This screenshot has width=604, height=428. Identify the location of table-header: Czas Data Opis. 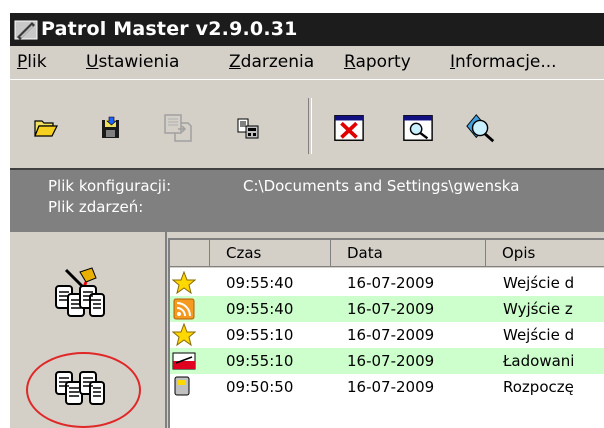
(387, 254).